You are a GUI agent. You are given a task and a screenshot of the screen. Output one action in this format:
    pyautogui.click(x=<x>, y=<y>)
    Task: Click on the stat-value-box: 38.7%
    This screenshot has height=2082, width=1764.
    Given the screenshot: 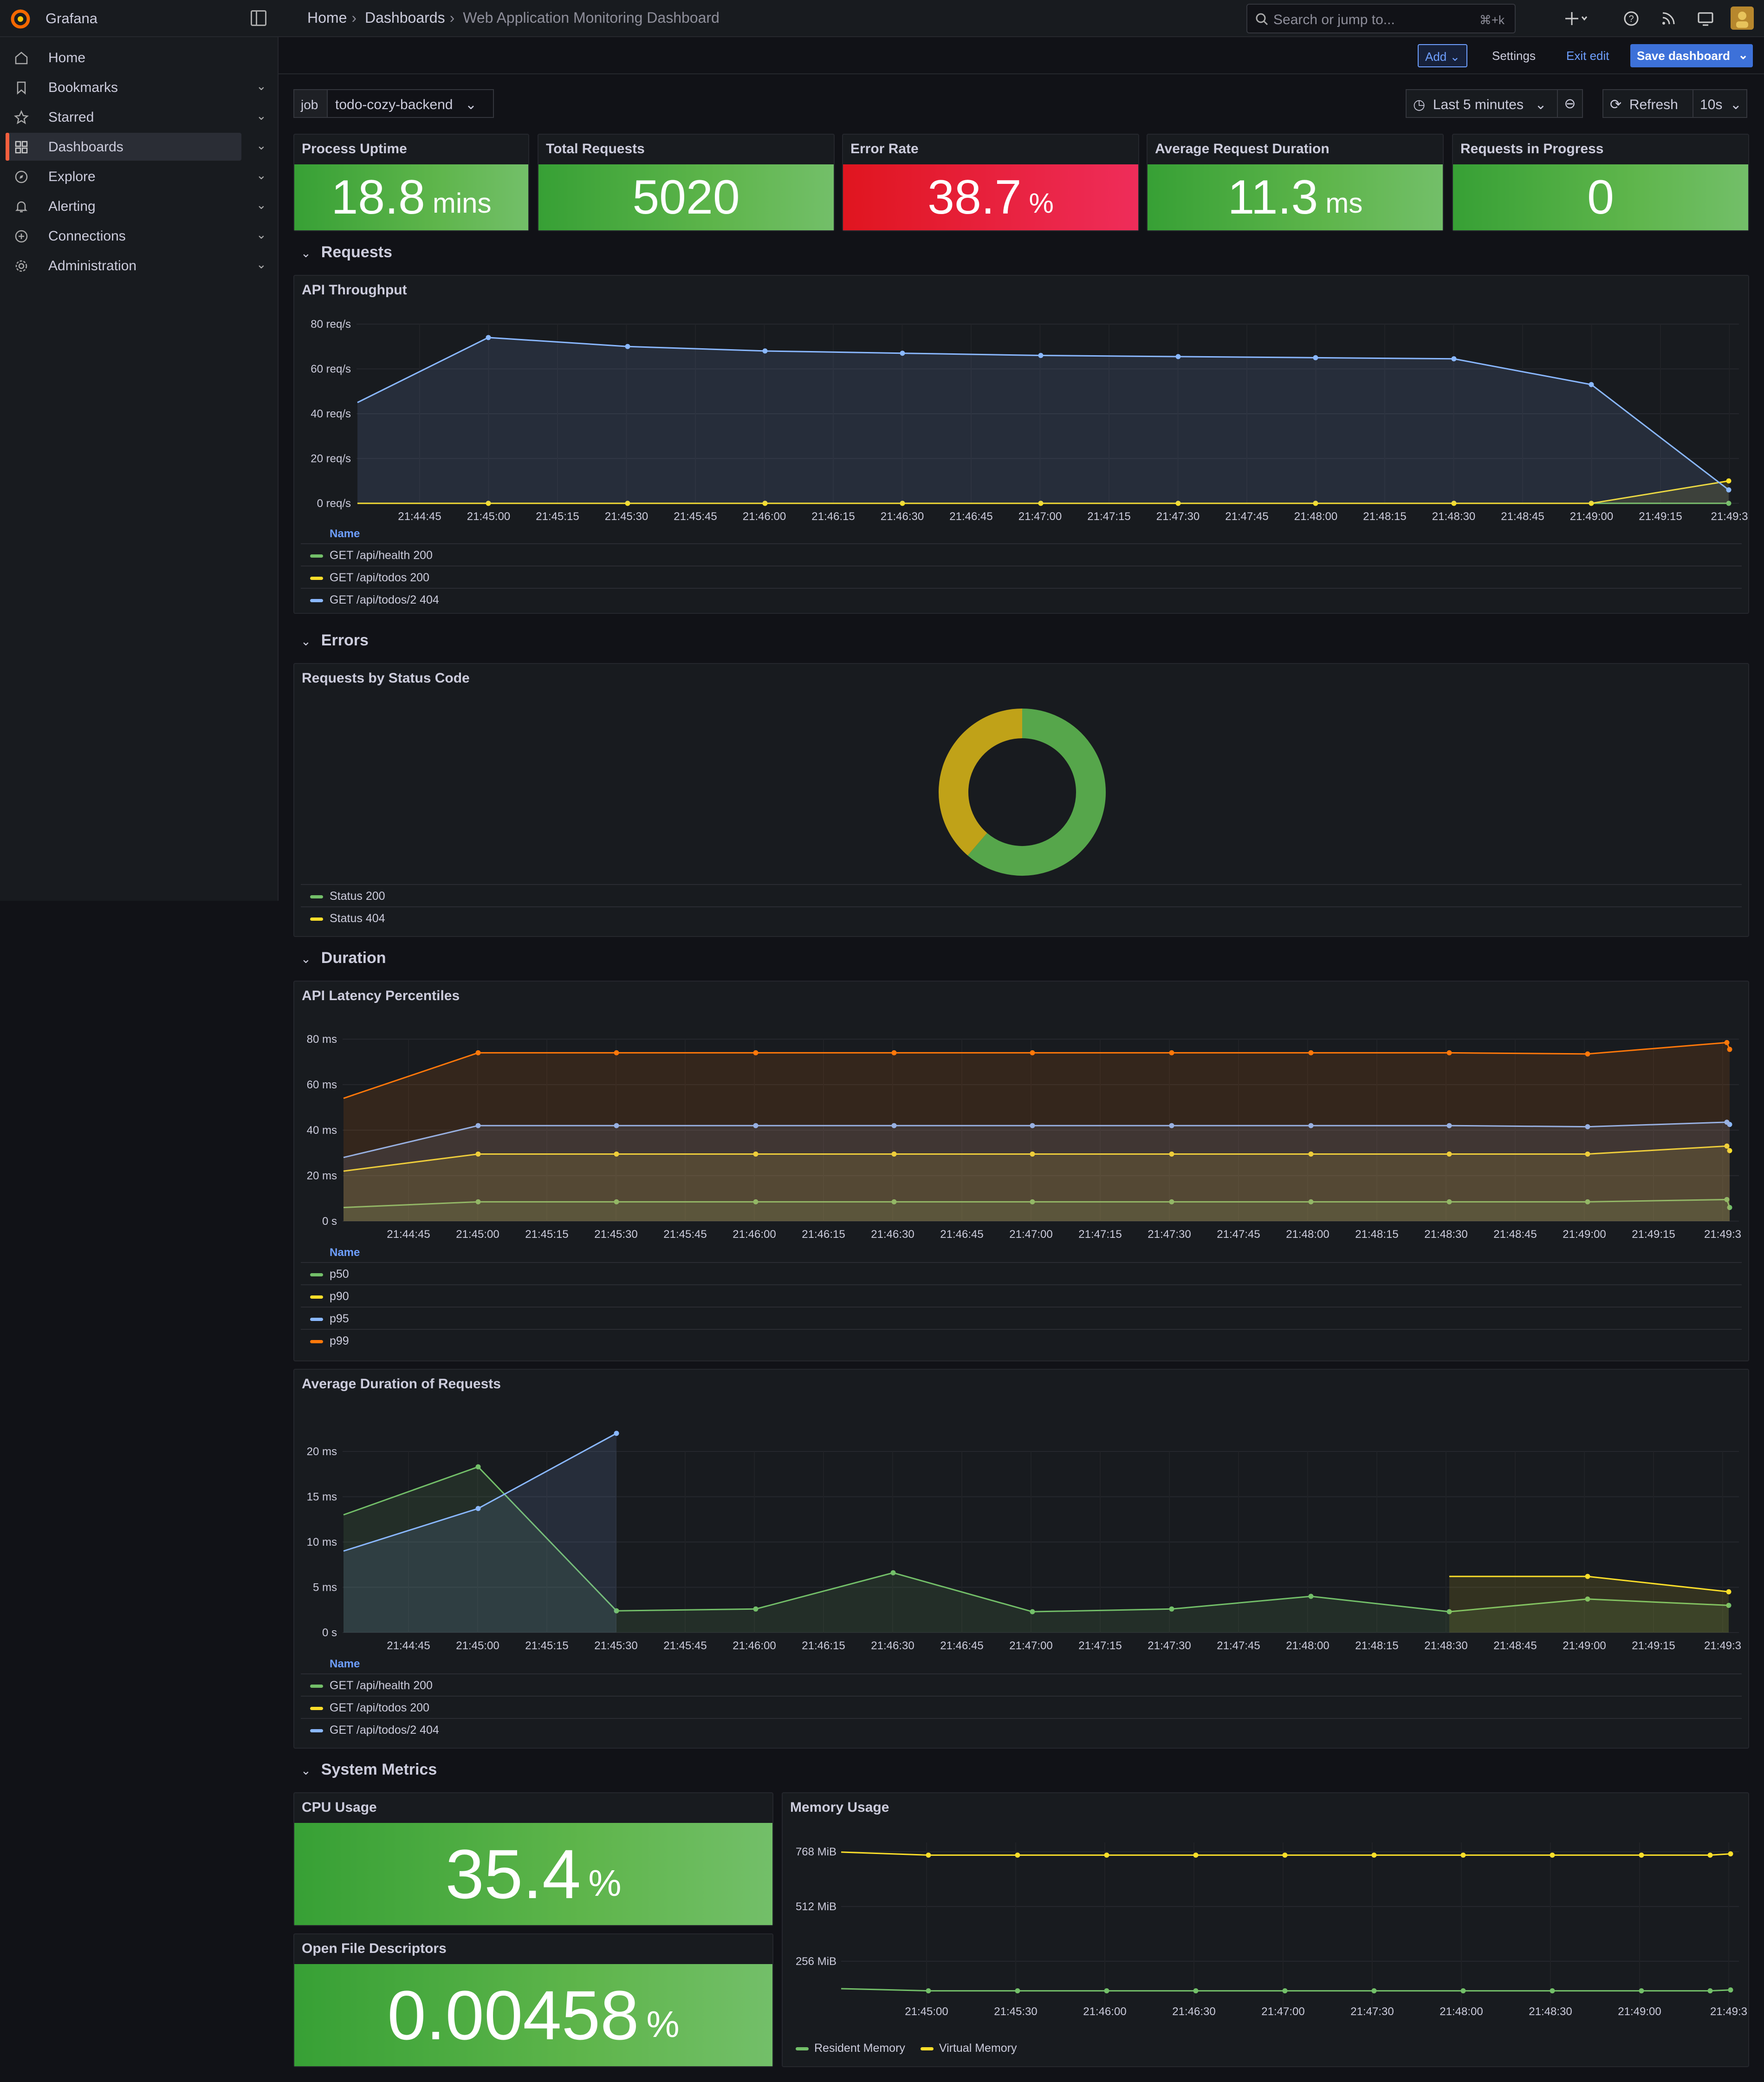 What is the action you would take?
    pyautogui.click(x=990, y=197)
    